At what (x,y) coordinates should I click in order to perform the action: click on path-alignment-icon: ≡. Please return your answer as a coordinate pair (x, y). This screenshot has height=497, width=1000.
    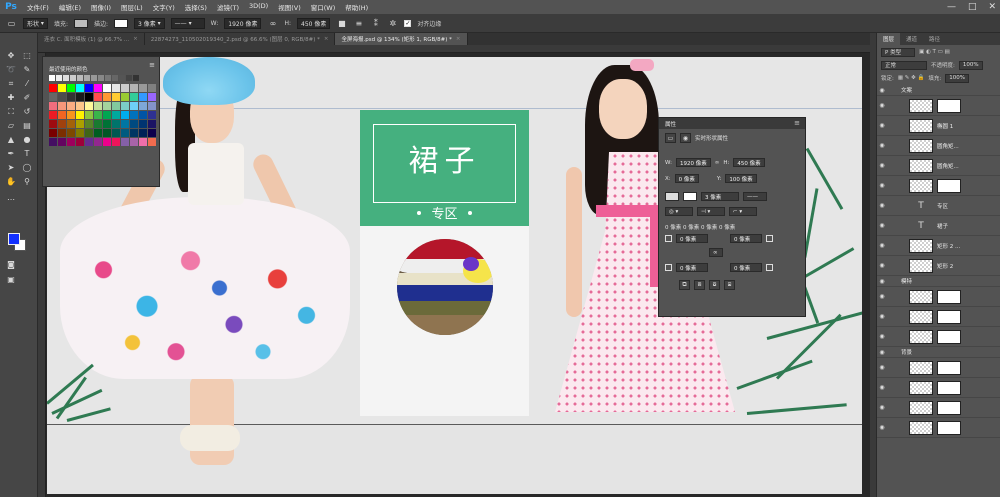
    Looking at the image, I should click on (358, 23).